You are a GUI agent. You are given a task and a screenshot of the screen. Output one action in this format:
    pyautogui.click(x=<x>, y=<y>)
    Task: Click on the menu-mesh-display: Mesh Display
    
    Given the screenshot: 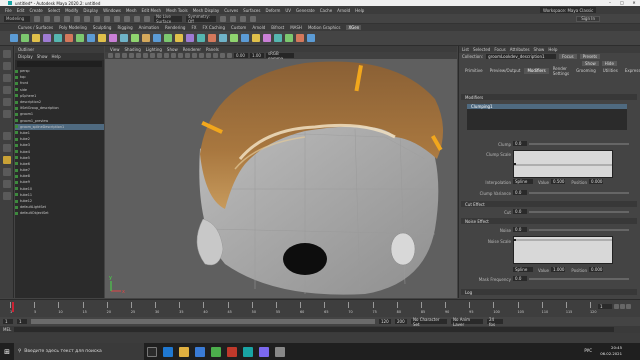 What is the action you would take?
    pyautogui.click(x=206, y=10)
    